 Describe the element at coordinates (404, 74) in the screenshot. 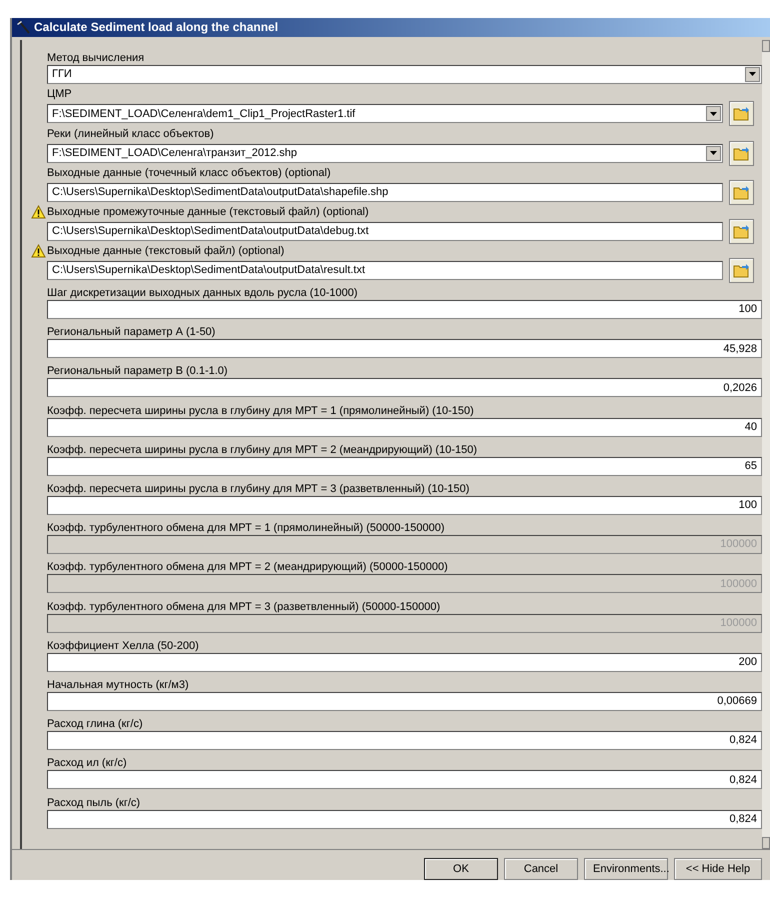

I see `dropdown-field: ГГИ` at that location.